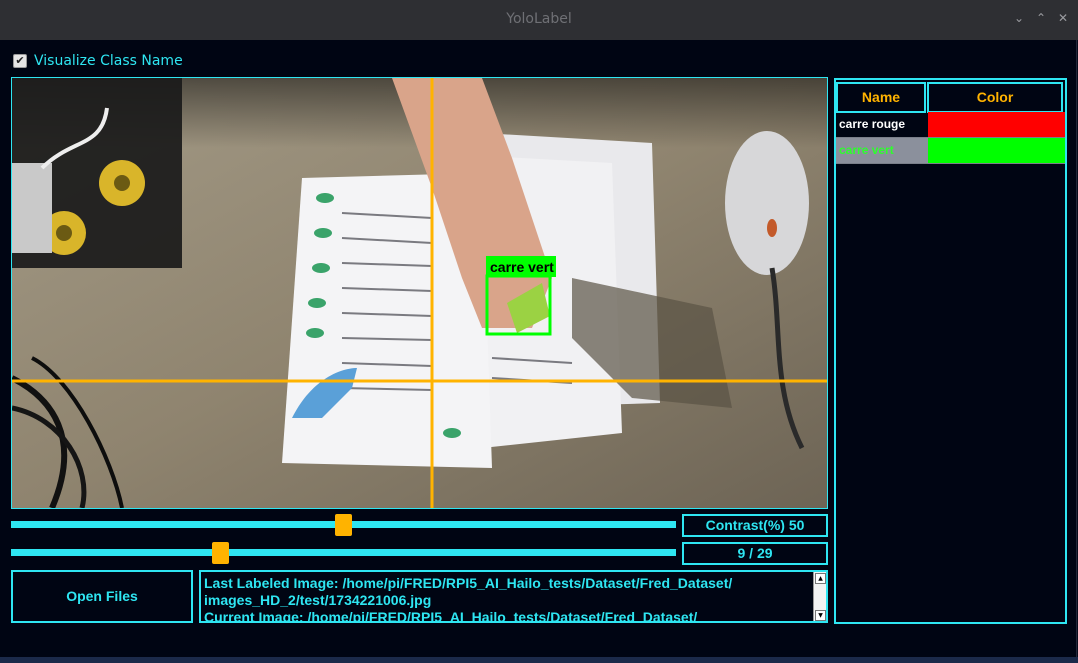  What do you see at coordinates (539, 660) in the screenshot?
I see `desktop-strip` at bounding box center [539, 660].